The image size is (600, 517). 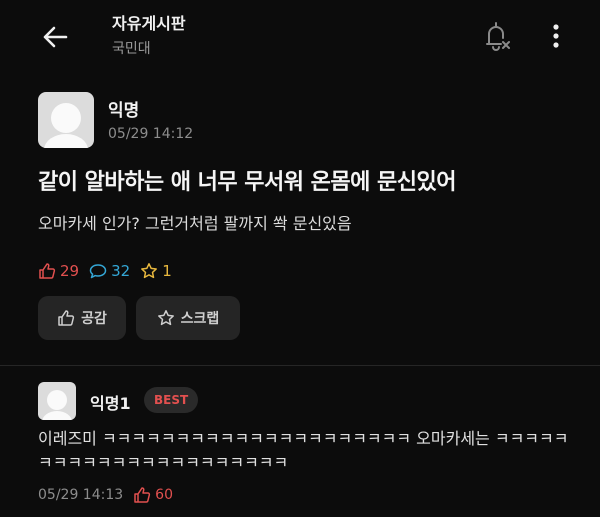 I want to click on comment-like-value: 60, so click(x=164, y=495).